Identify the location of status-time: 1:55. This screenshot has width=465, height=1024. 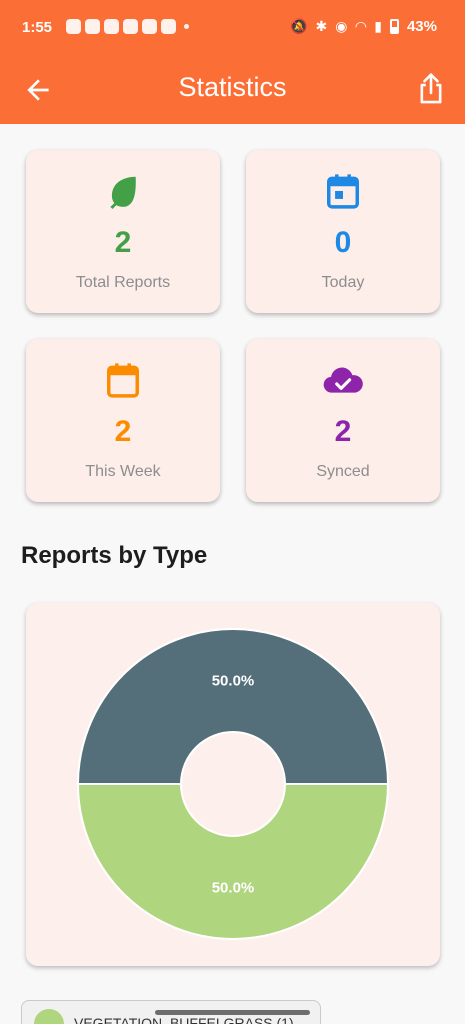
(37, 27).